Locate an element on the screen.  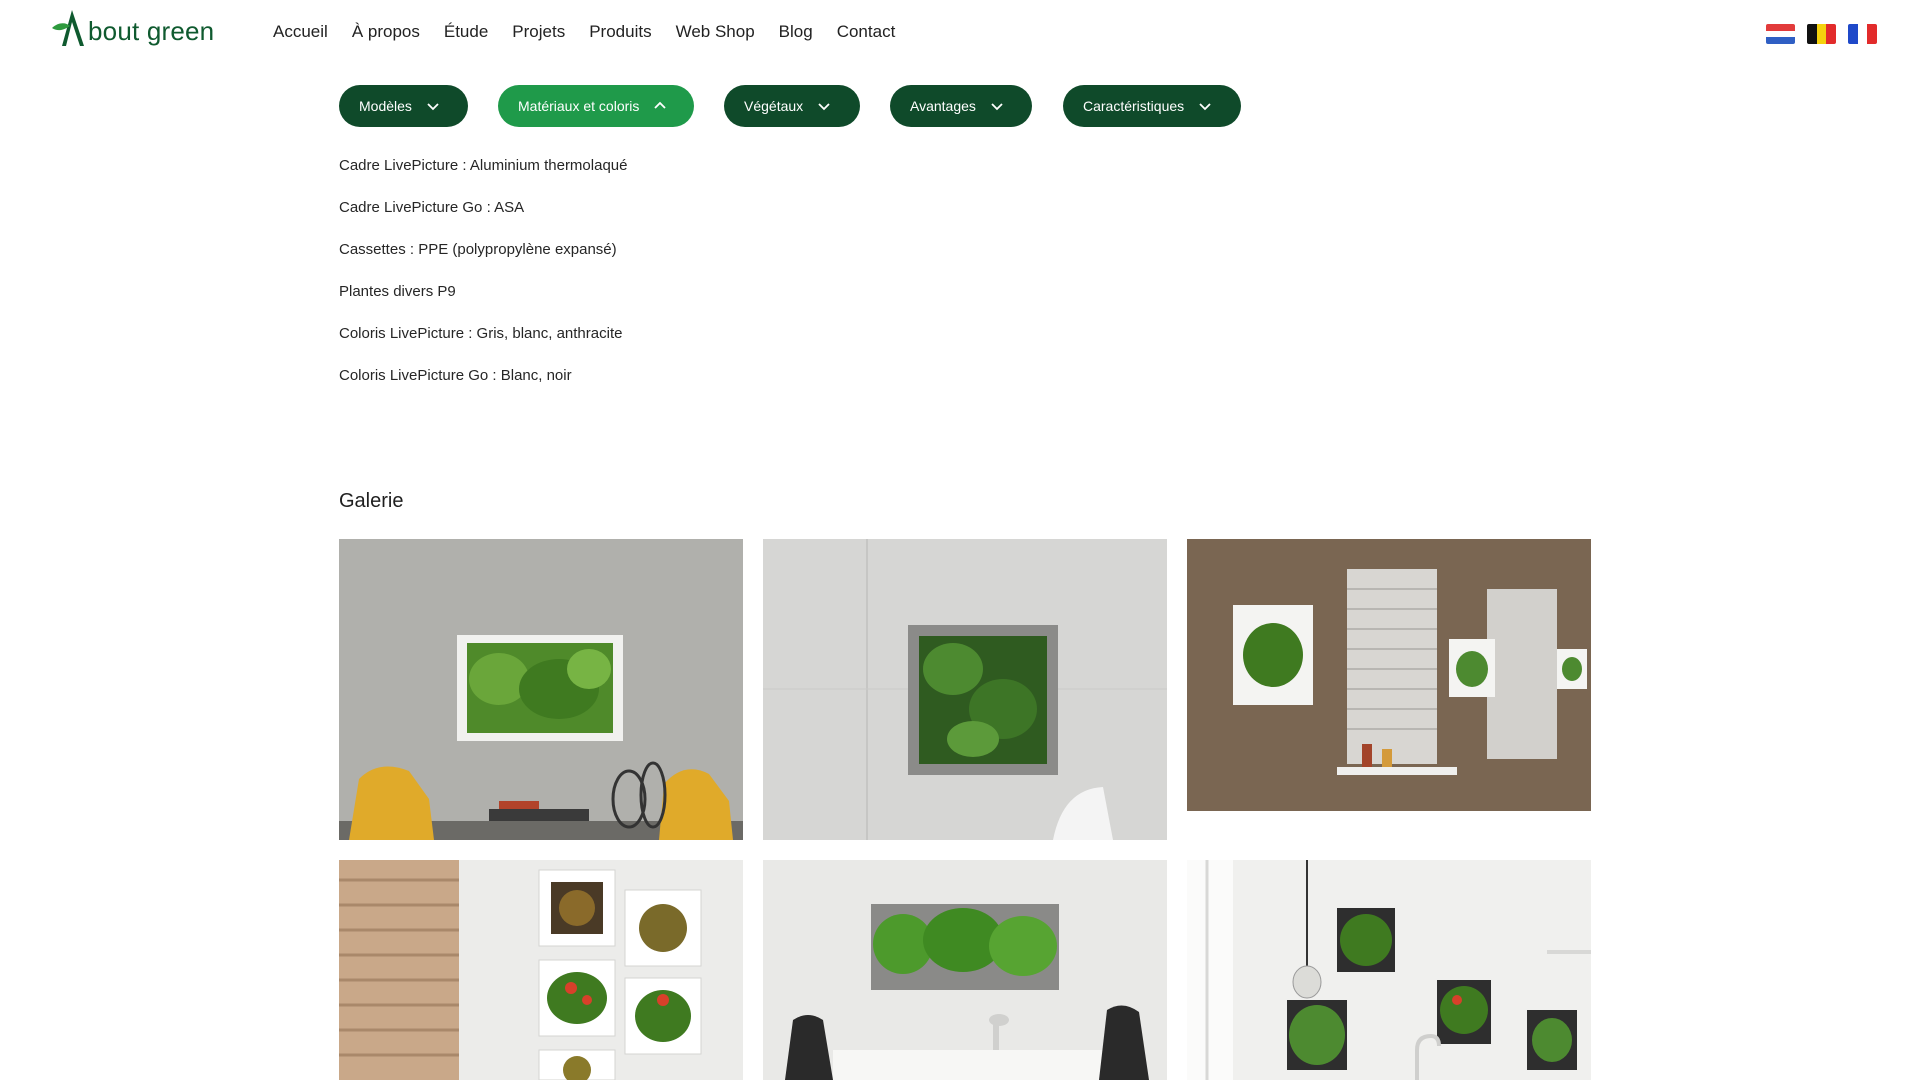
language-switcher is located at coordinates (1821, 34).